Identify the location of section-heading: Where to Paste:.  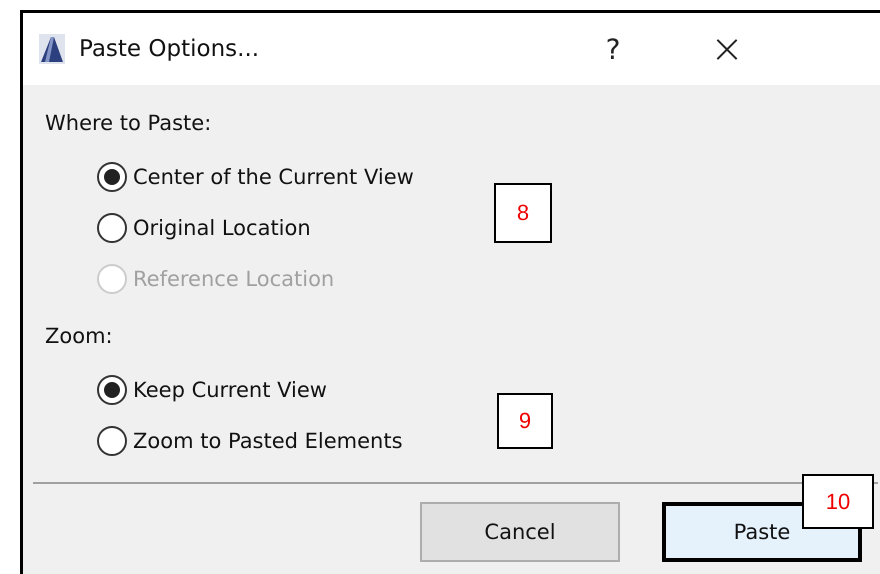
(128, 123).